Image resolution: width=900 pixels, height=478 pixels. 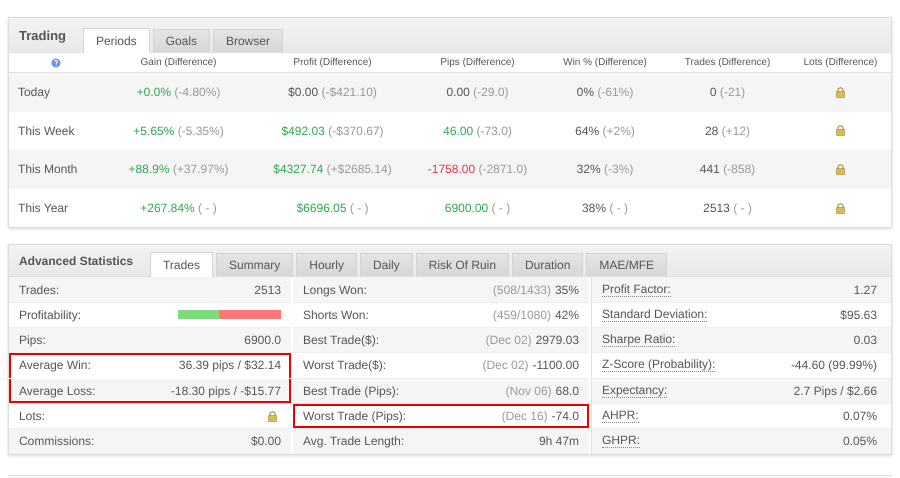 I want to click on table-cell: 0.00 (-29.0), so click(x=477, y=92).